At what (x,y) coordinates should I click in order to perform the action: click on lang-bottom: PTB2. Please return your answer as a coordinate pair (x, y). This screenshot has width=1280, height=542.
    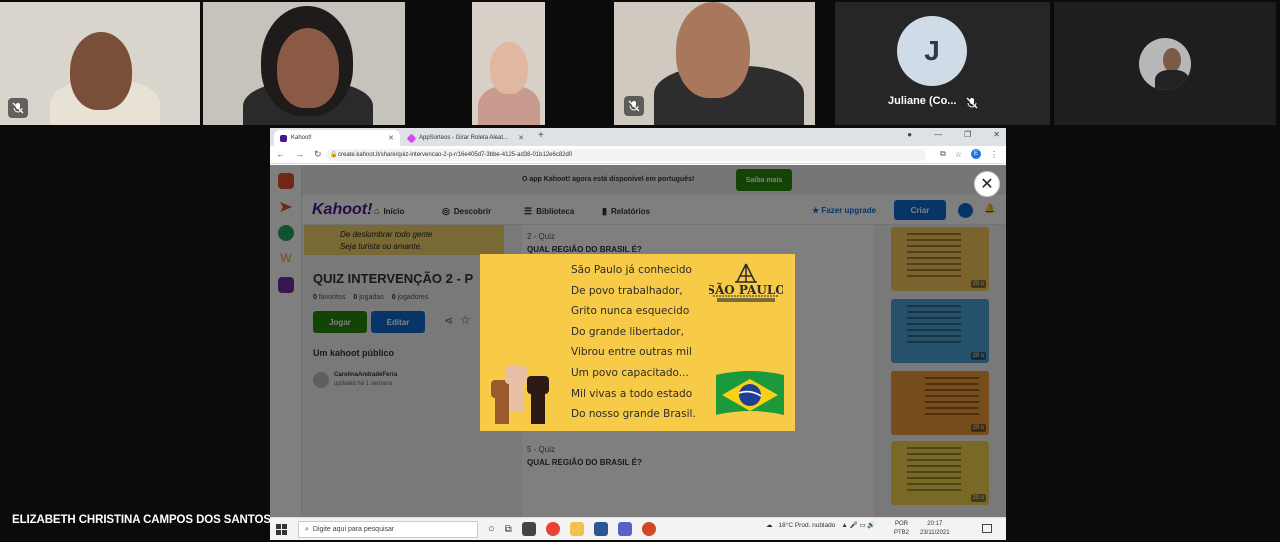
    Looking at the image, I should click on (902, 533).